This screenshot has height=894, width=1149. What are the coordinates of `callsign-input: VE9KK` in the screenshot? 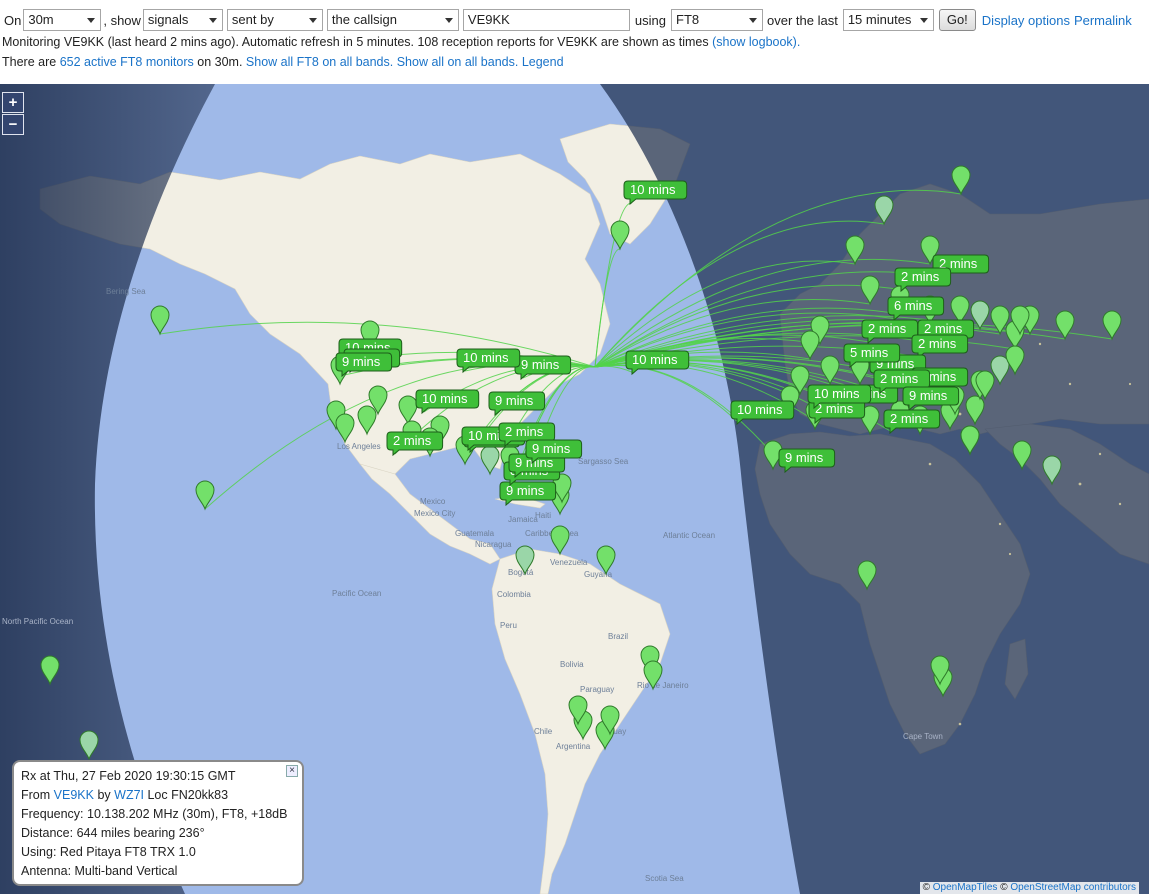 It's located at (546, 20).